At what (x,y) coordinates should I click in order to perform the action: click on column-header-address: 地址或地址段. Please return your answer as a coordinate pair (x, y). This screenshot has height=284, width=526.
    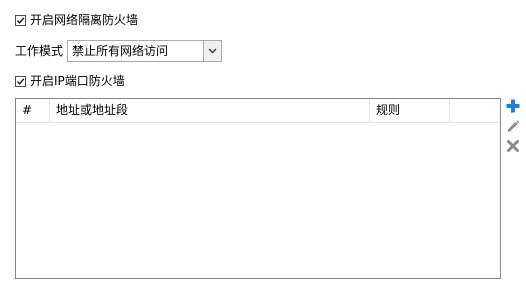
    Looking at the image, I should click on (210, 110).